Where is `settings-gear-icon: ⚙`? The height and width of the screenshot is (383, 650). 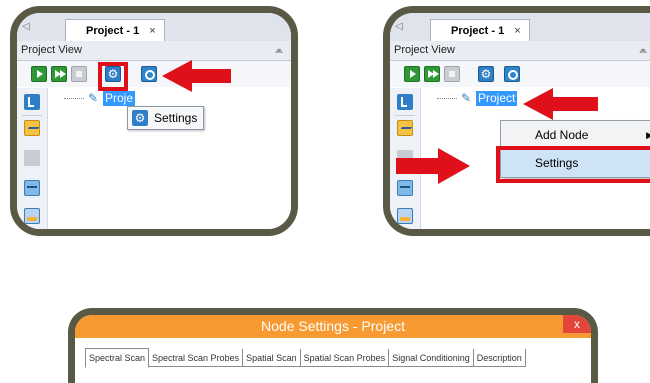 settings-gear-icon: ⚙ is located at coordinates (140, 118).